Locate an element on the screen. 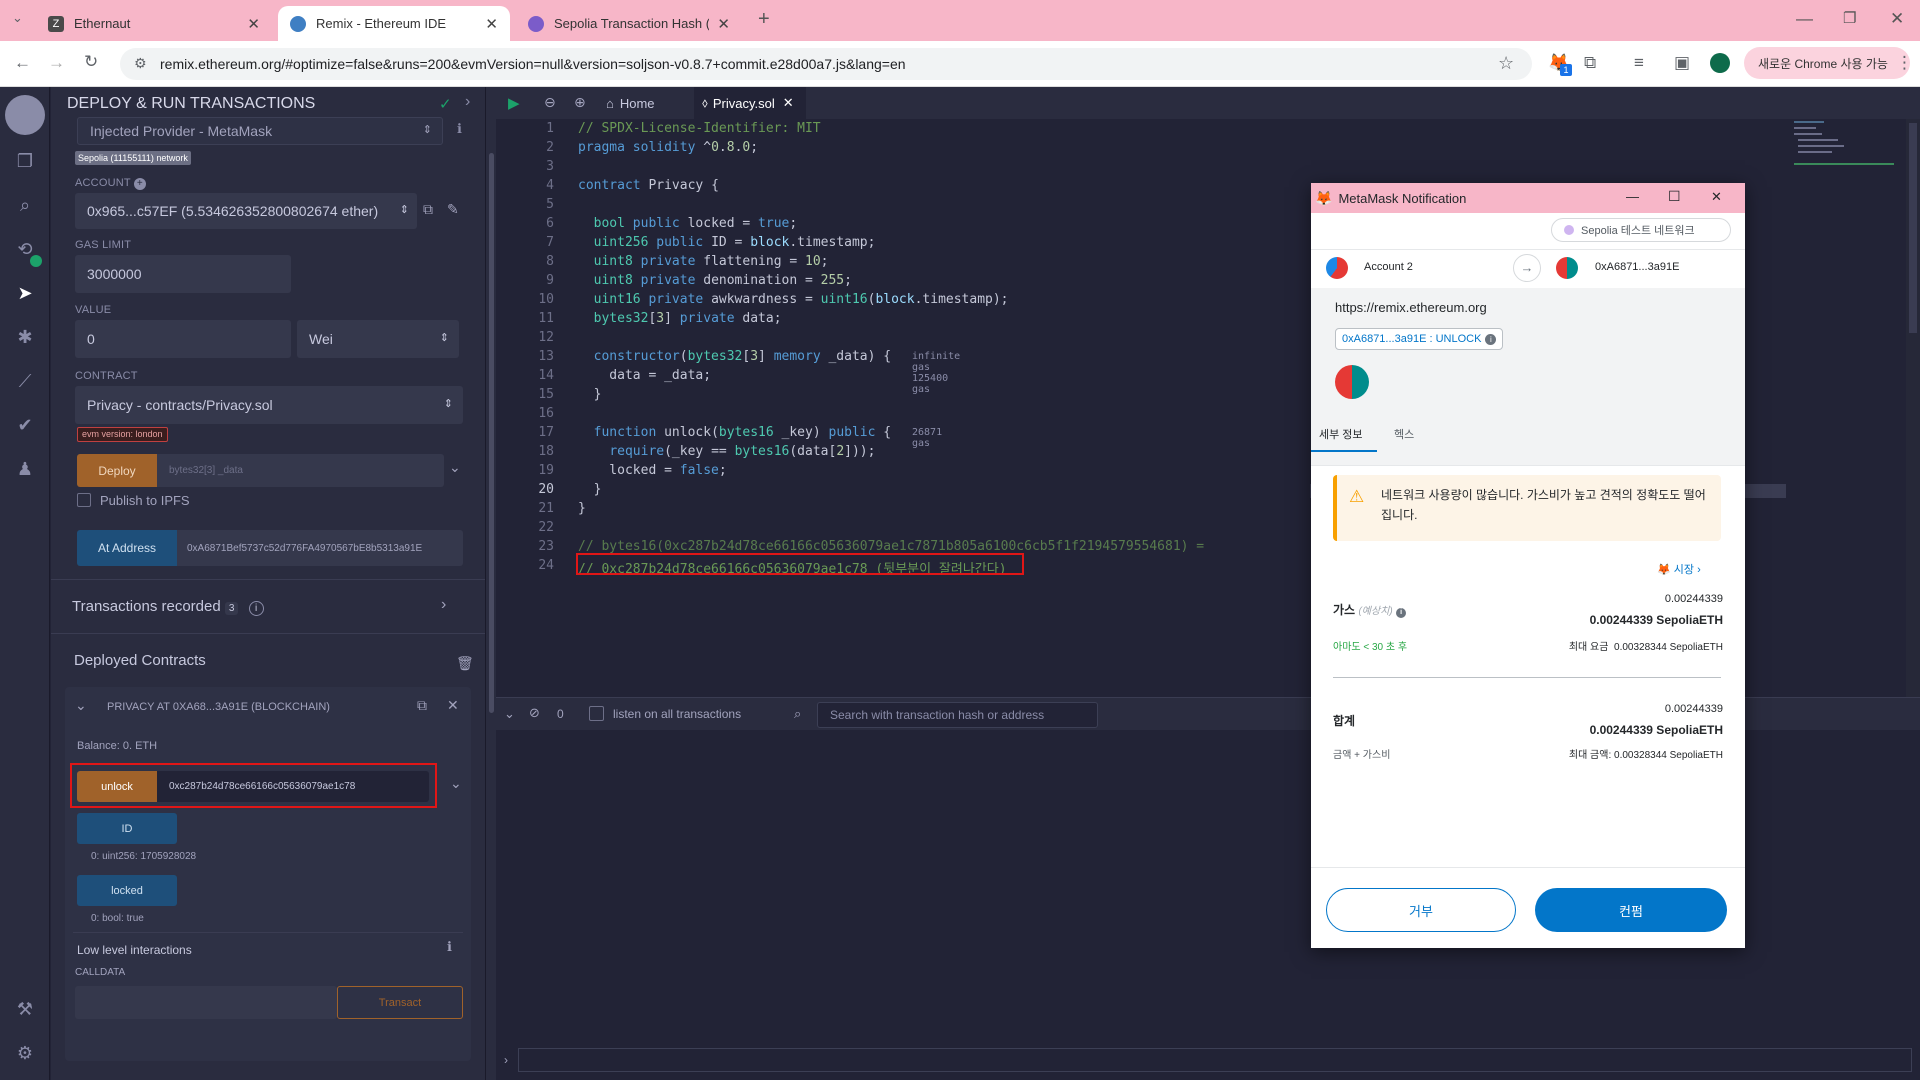 The height and width of the screenshot is (1080, 1920). value-amount: 0 is located at coordinates (91, 339).